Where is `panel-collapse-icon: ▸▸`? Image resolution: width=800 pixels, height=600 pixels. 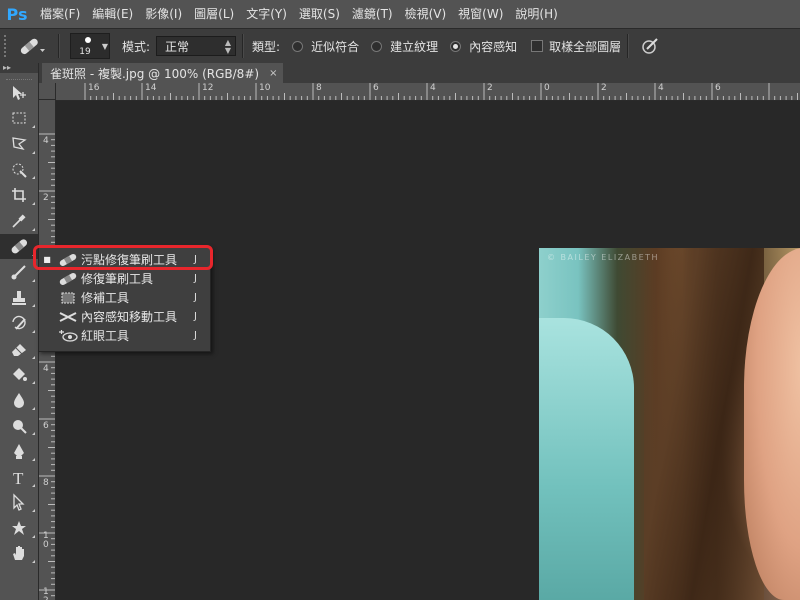 panel-collapse-icon: ▸▸ is located at coordinates (19, 68).